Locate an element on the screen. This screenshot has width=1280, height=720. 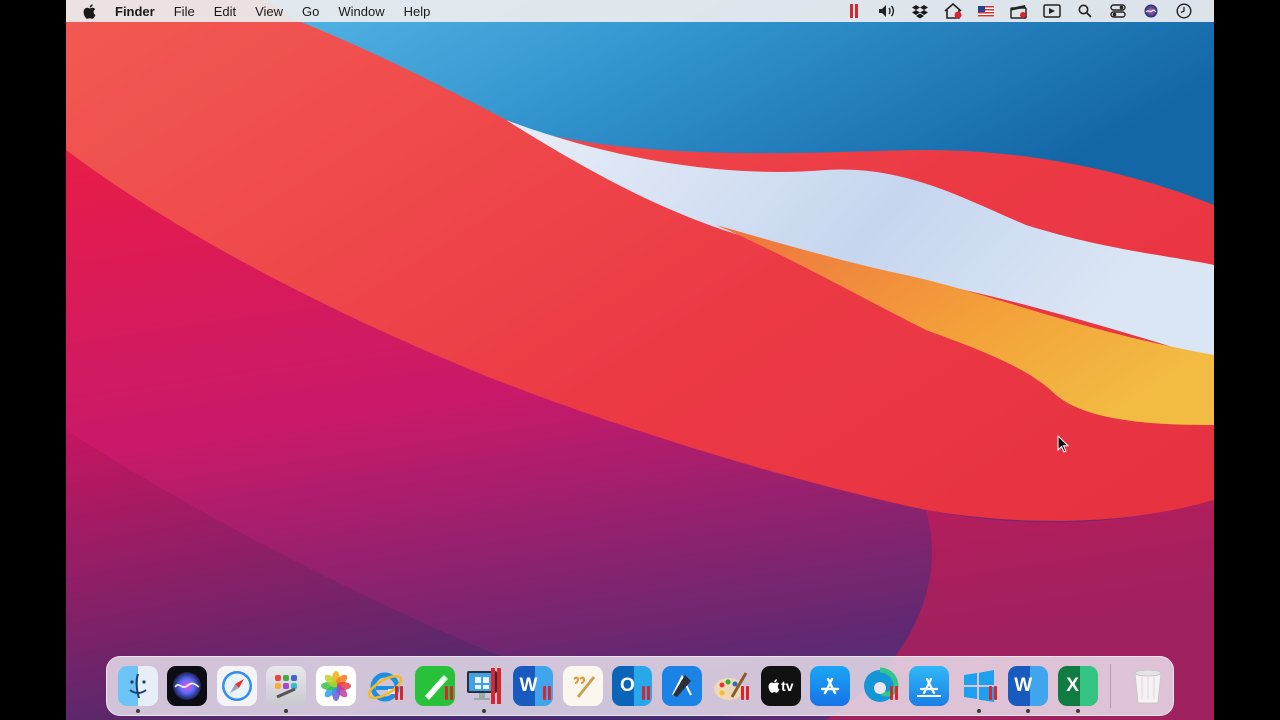
photos-icon is located at coordinates (335, 686).